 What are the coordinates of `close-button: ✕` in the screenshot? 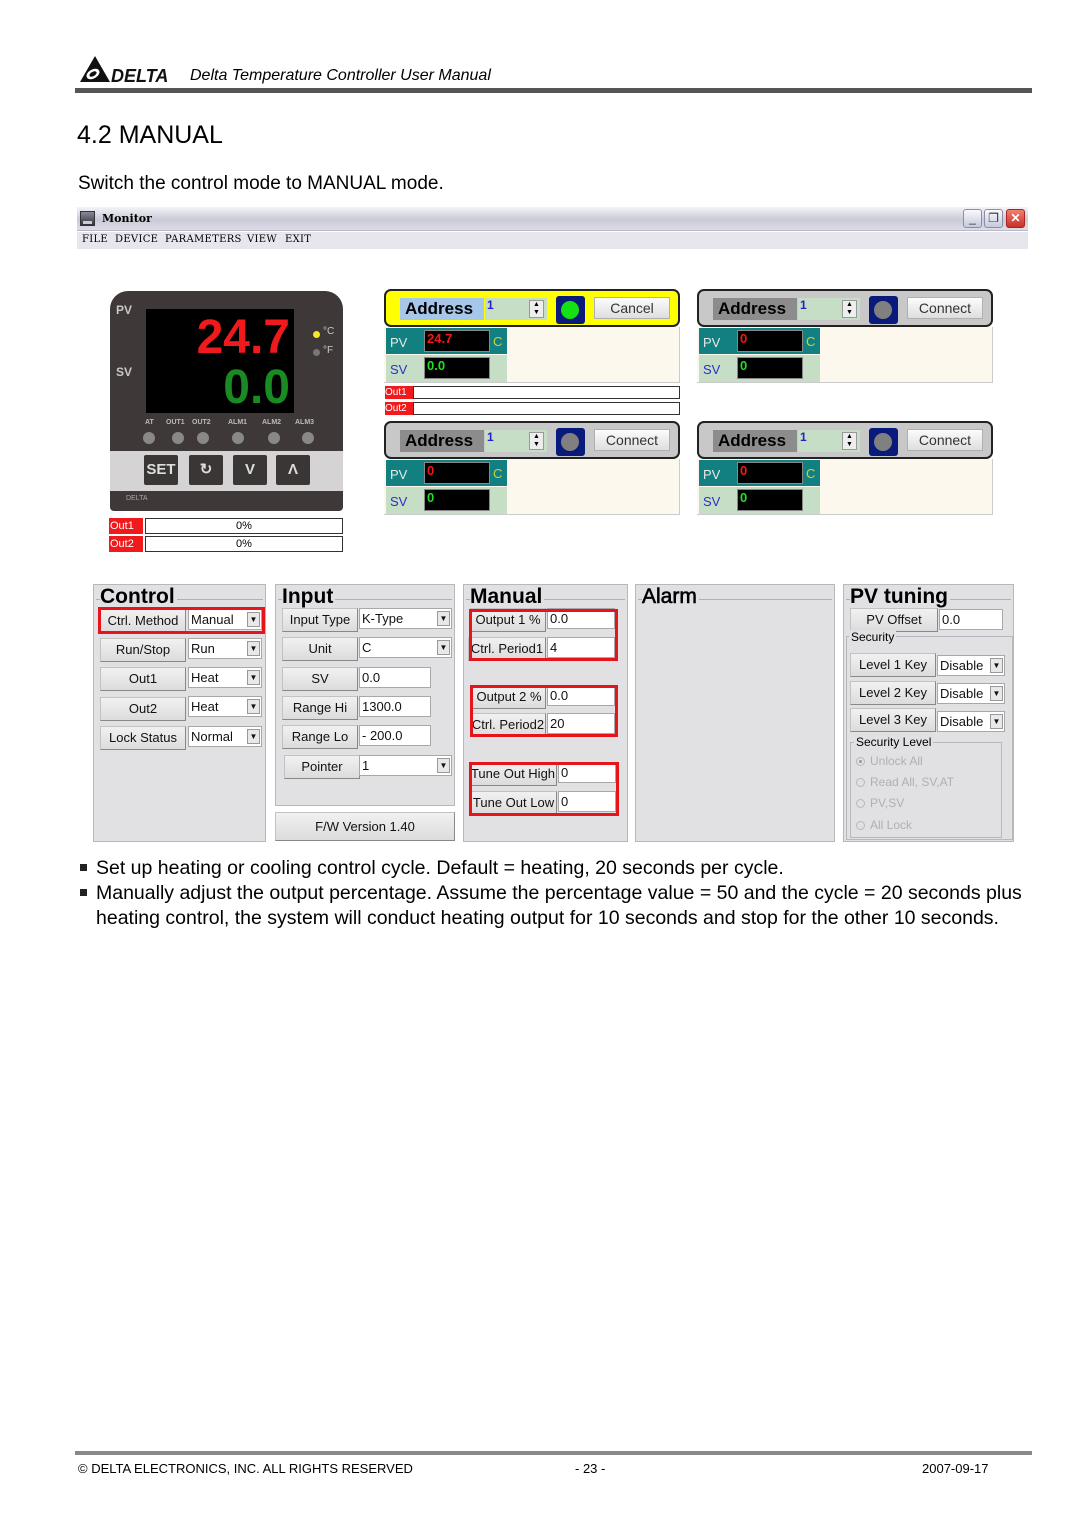 It's located at (1015, 218).